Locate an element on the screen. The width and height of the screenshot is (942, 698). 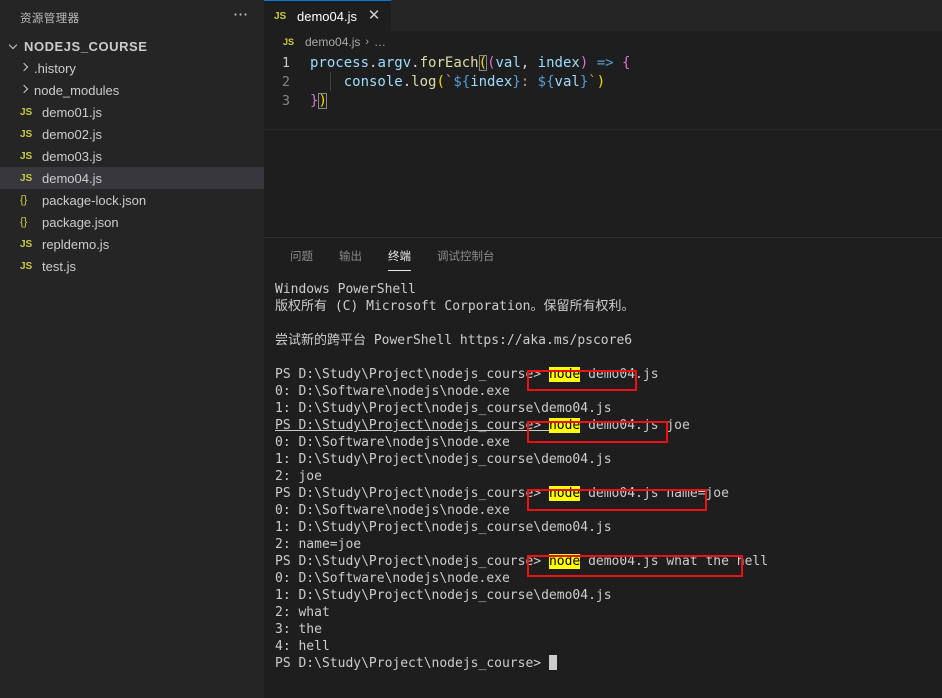
tree-item-label: demo04.js is located at coordinates (72, 178).